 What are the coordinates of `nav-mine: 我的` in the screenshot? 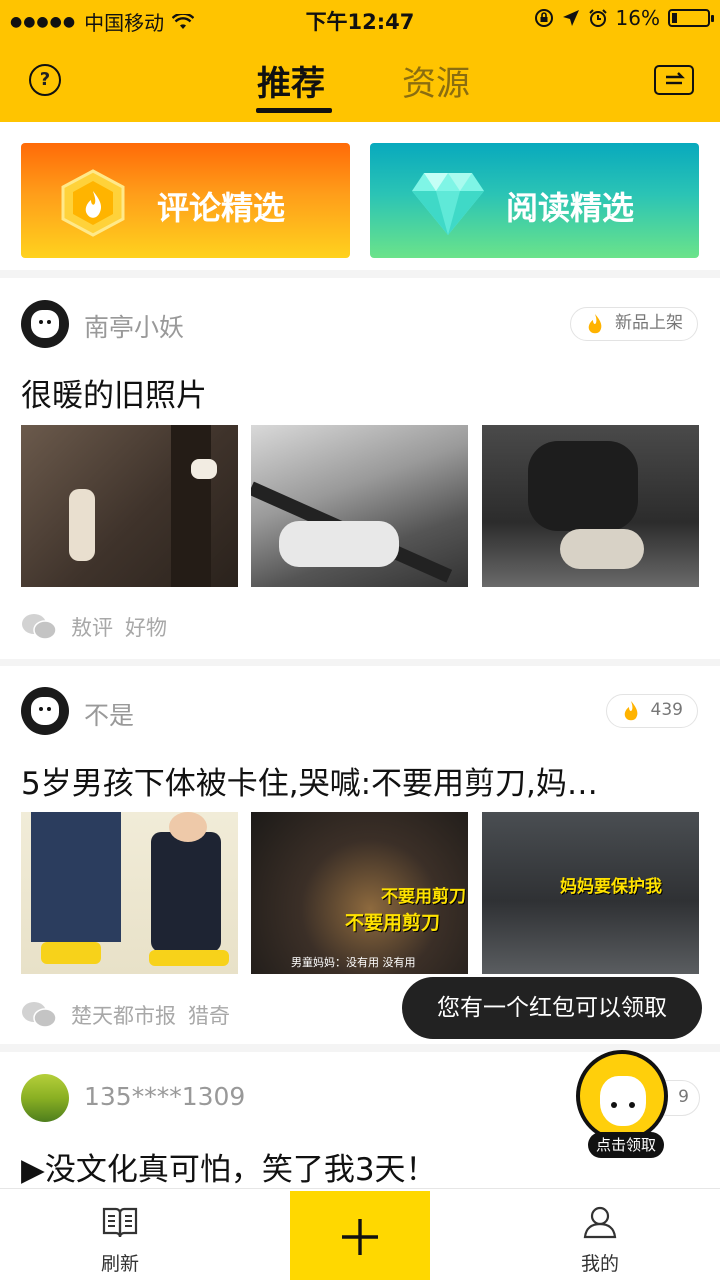 It's located at (600, 1234).